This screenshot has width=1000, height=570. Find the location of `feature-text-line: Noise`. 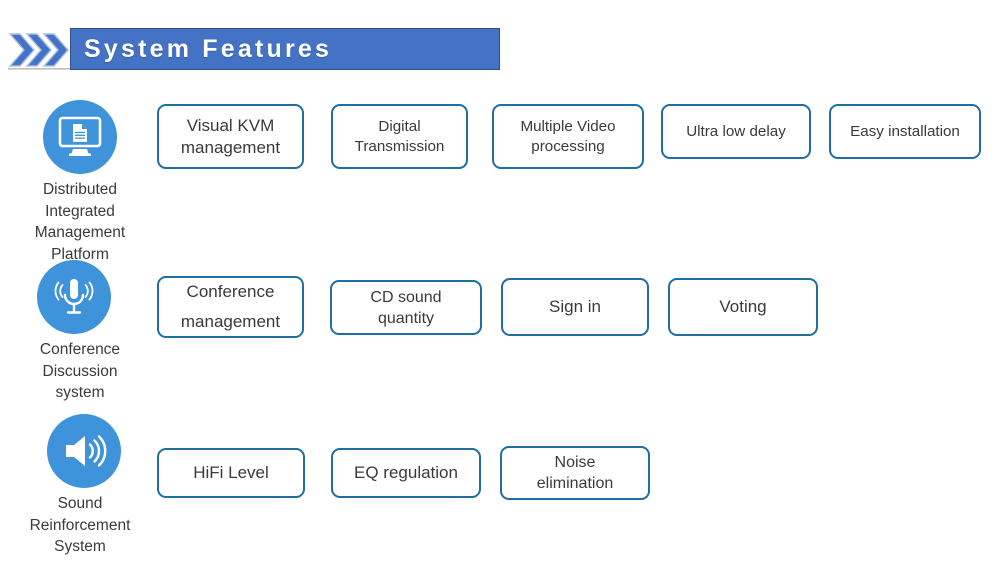

feature-text-line: Noise is located at coordinates (575, 462).